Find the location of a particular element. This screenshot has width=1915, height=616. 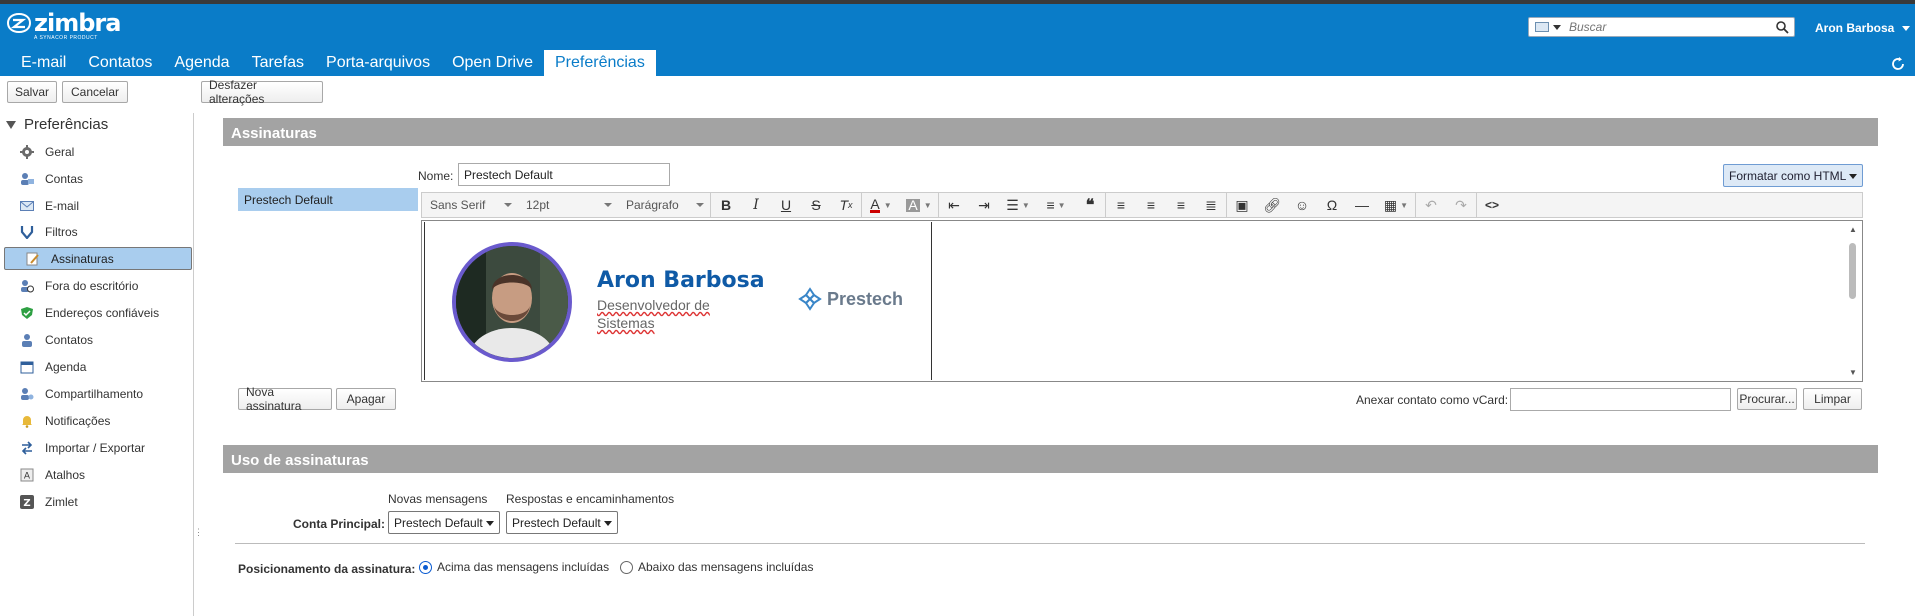

tab-contacts: Contatos is located at coordinates (120, 63).